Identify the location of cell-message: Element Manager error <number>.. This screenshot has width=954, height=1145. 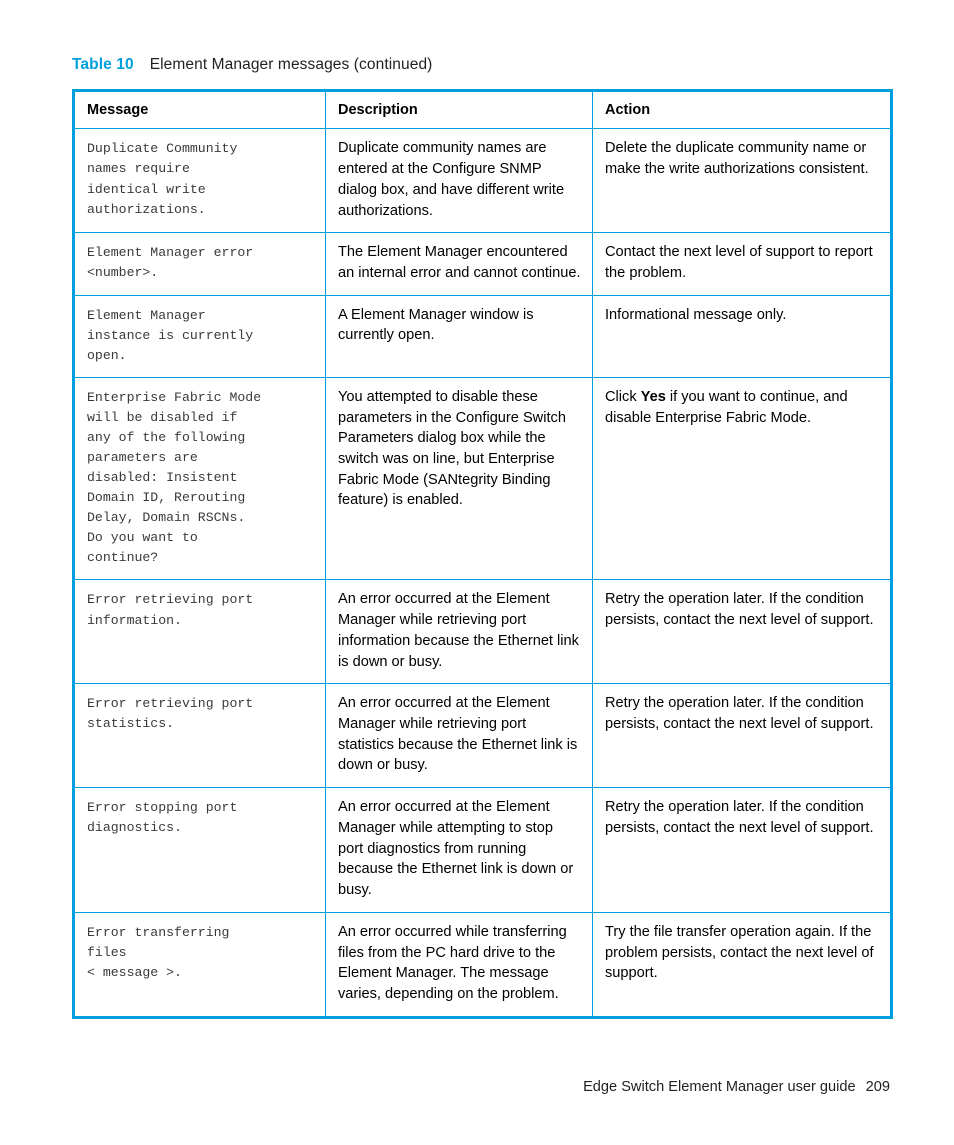
(199, 264).